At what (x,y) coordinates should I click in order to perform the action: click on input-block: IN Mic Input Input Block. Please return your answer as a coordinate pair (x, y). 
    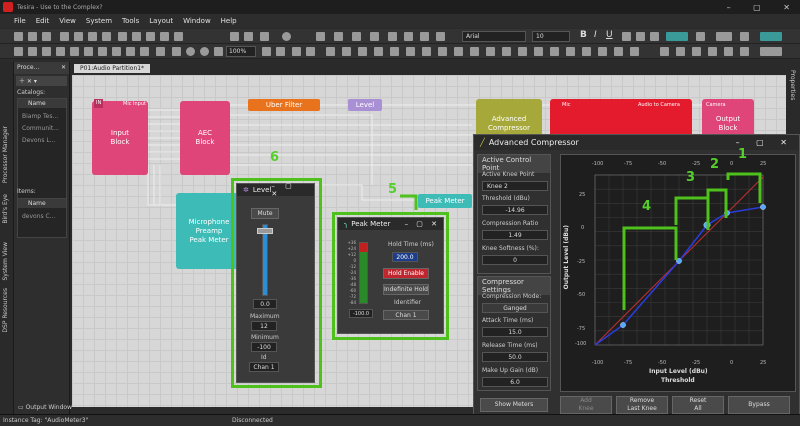
    Looking at the image, I should click on (120, 137).